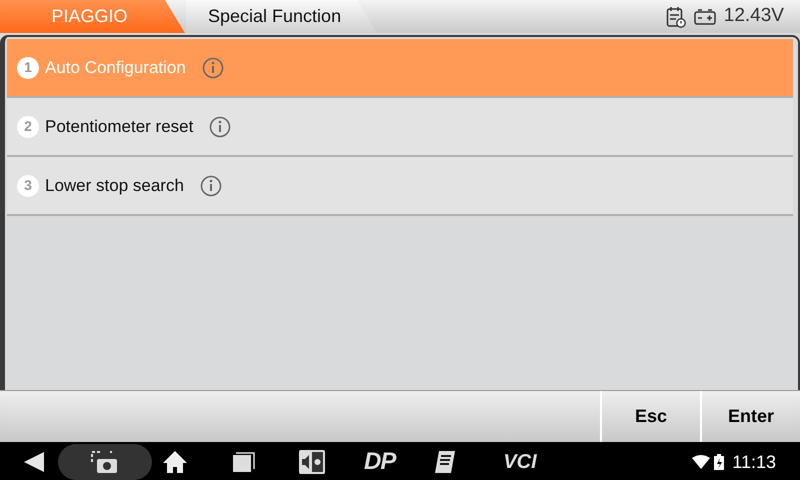 The width and height of the screenshot is (800, 480). What do you see at coordinates (115, 67) in the screenshot?
I see `function-label: Auto Configuration` at bounding box center [115, 67].